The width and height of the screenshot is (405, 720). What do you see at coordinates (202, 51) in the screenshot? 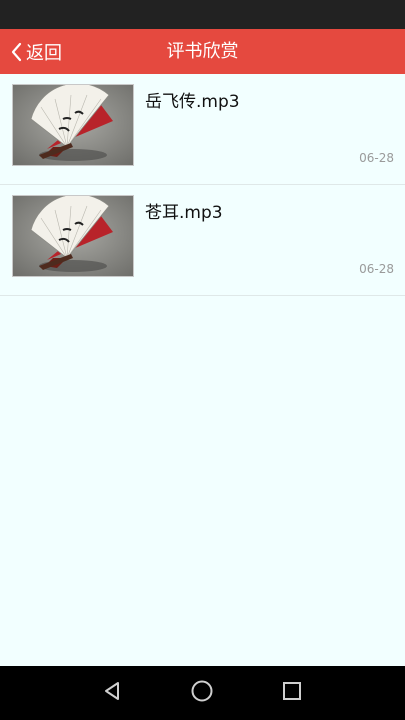
I see `title-bar: 返回 评书欣赏` at bounding box center [202, 51].